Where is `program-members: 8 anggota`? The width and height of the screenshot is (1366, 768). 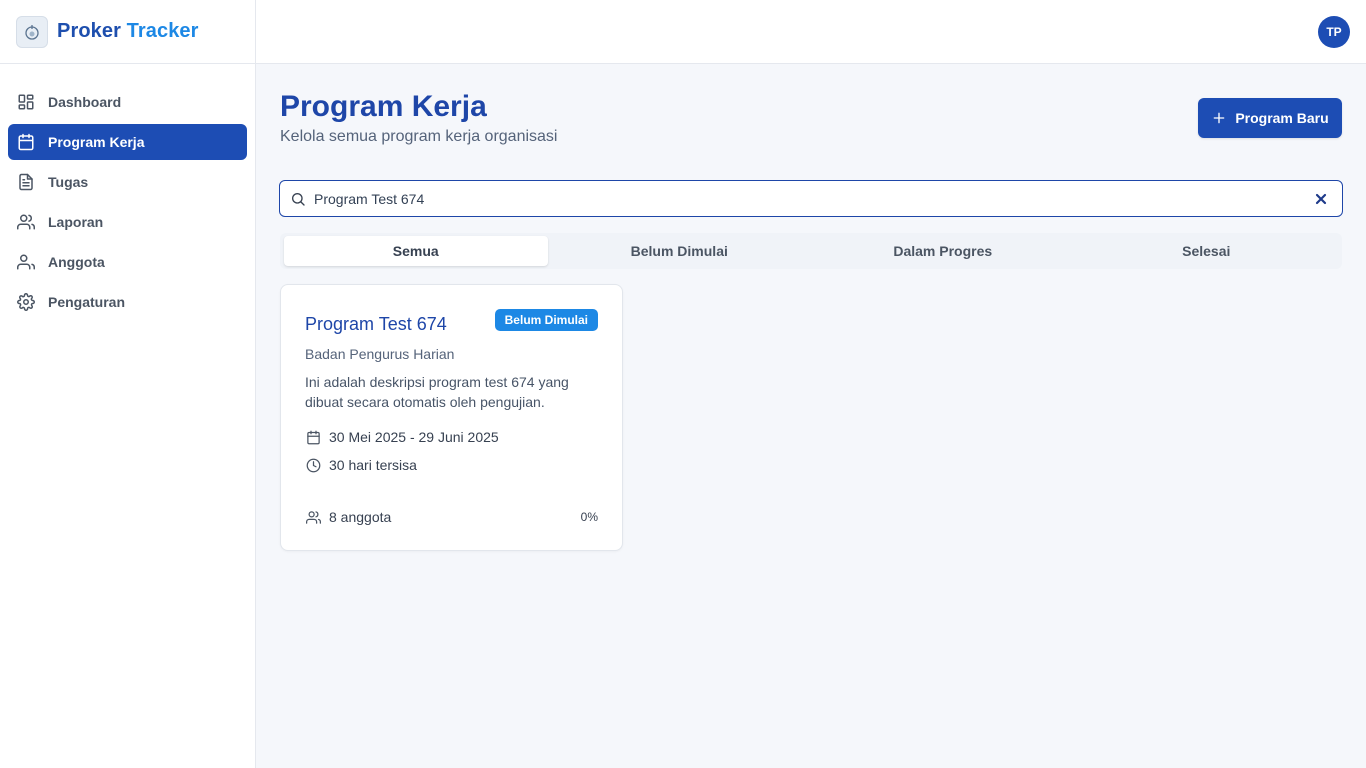
program-members: 8 anggota is located at coordinates (348, 517).